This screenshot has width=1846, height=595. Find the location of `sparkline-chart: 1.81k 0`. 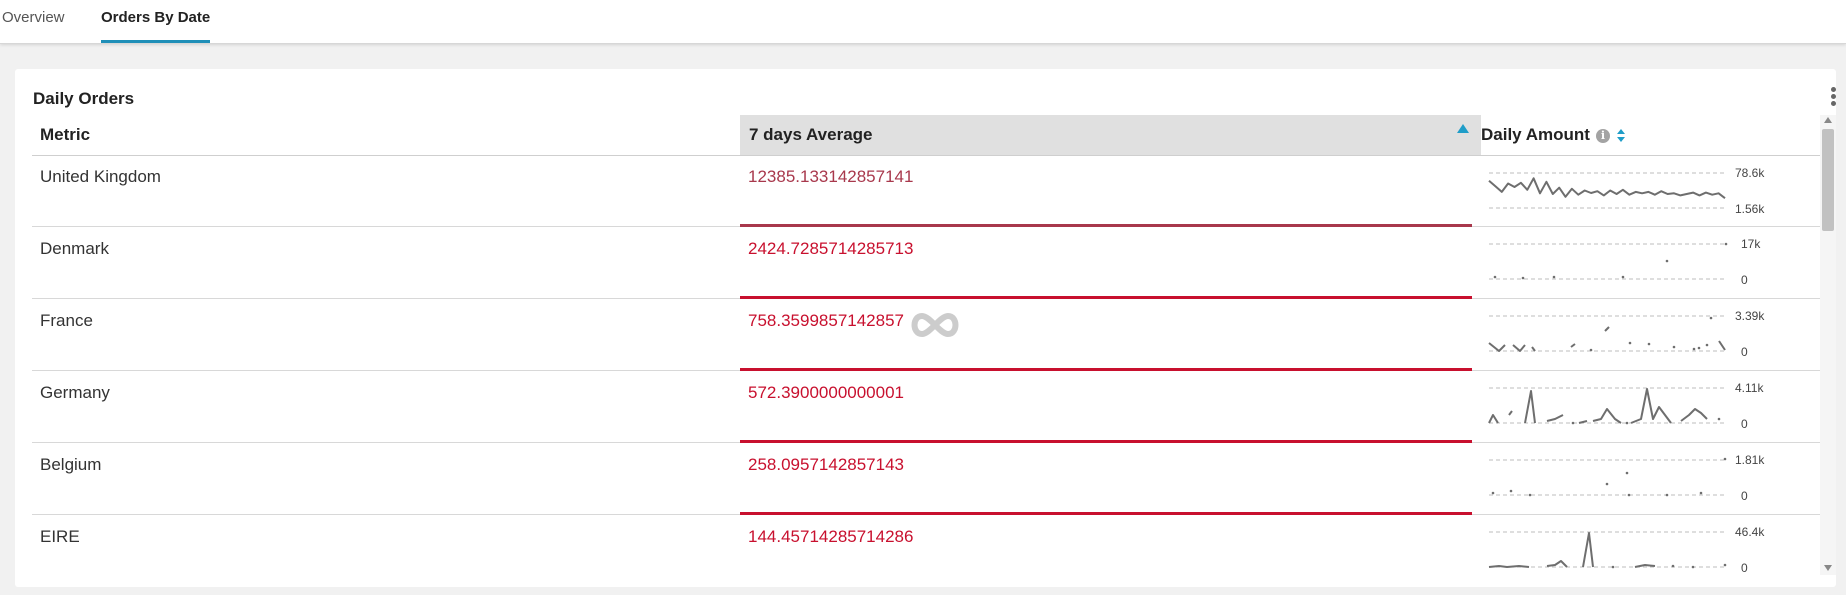

sparkline-chart: 1.81k 0 is located at coordinates (1627, 478).